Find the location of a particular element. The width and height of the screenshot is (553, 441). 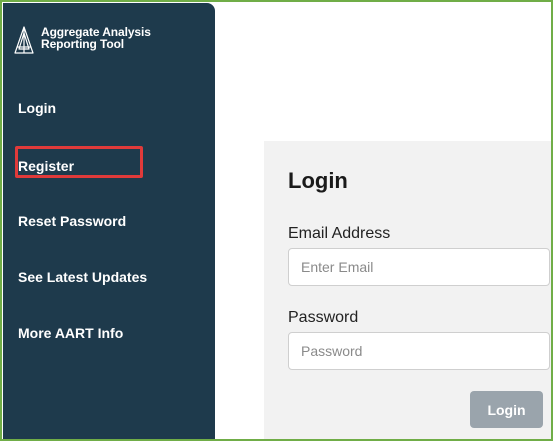

register-highlight-box is located at coordinates (79, 162).